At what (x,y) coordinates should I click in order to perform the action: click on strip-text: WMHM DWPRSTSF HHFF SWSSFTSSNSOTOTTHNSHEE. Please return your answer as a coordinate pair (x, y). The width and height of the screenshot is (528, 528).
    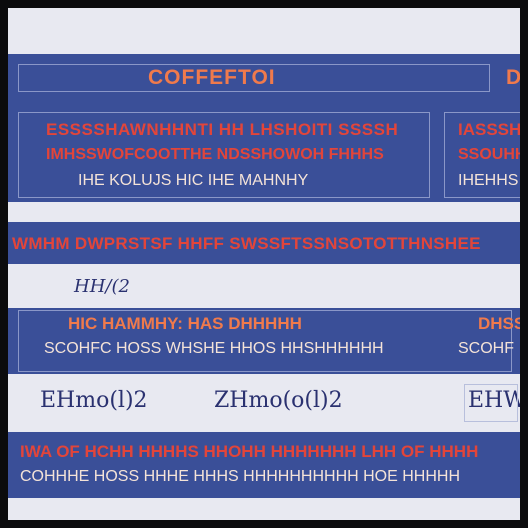
    Looking at the image, I should click on (246, 243).